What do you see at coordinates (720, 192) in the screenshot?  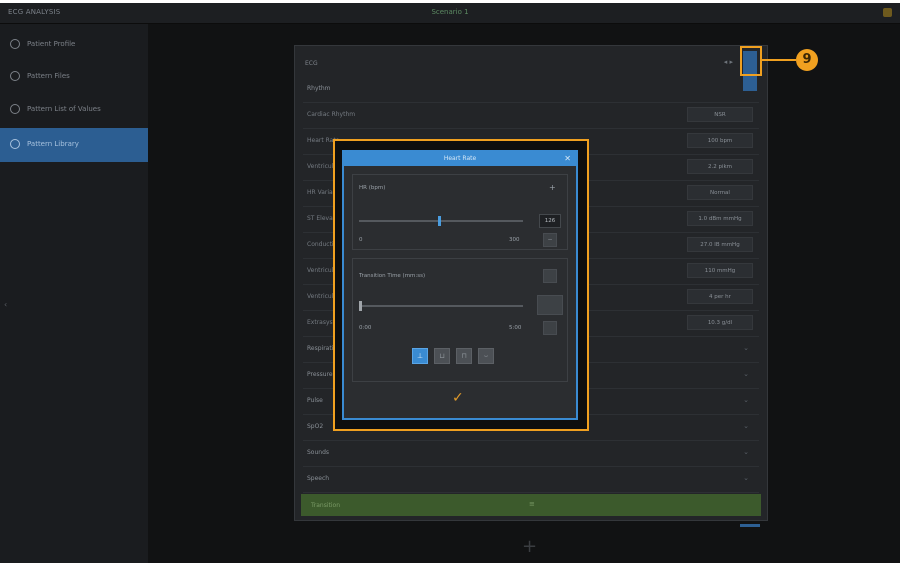 I see `param-value: Normal` at bounding box center [720, 192].